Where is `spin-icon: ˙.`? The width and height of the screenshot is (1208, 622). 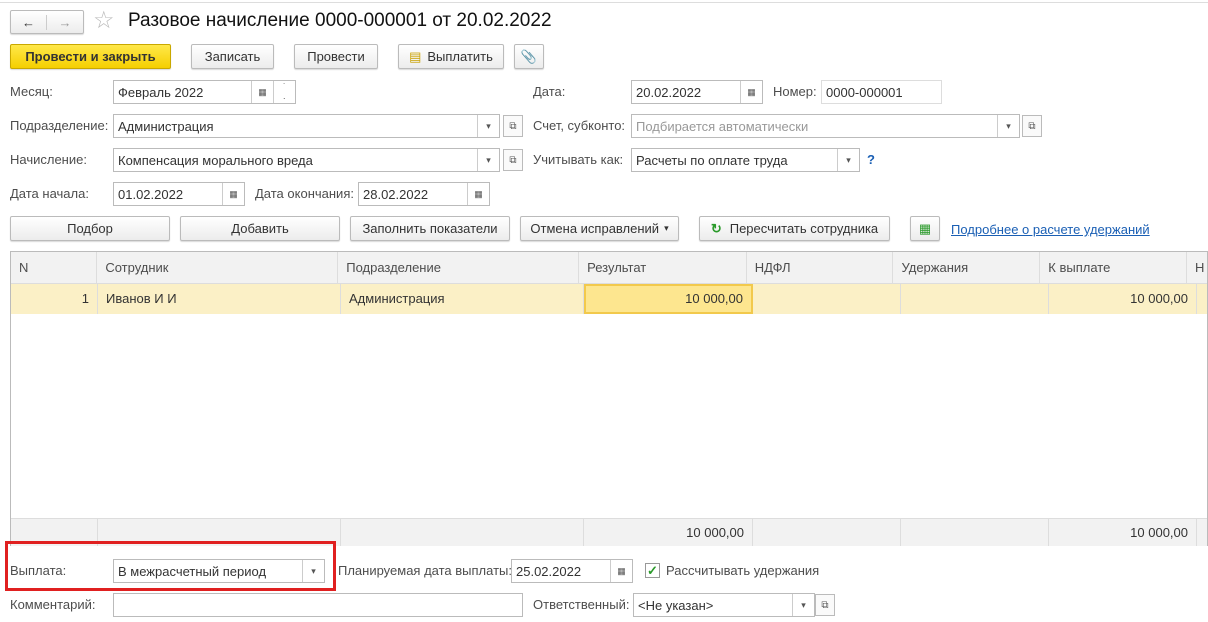 spin-icon: ˙. is located at coordinates (284, 92).